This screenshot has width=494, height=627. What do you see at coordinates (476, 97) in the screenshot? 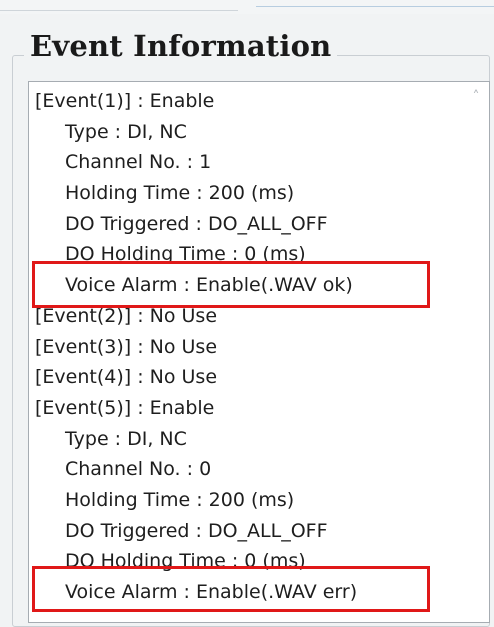
I see `chevron-up-icon: ˄` at bounding box center [476, 97].